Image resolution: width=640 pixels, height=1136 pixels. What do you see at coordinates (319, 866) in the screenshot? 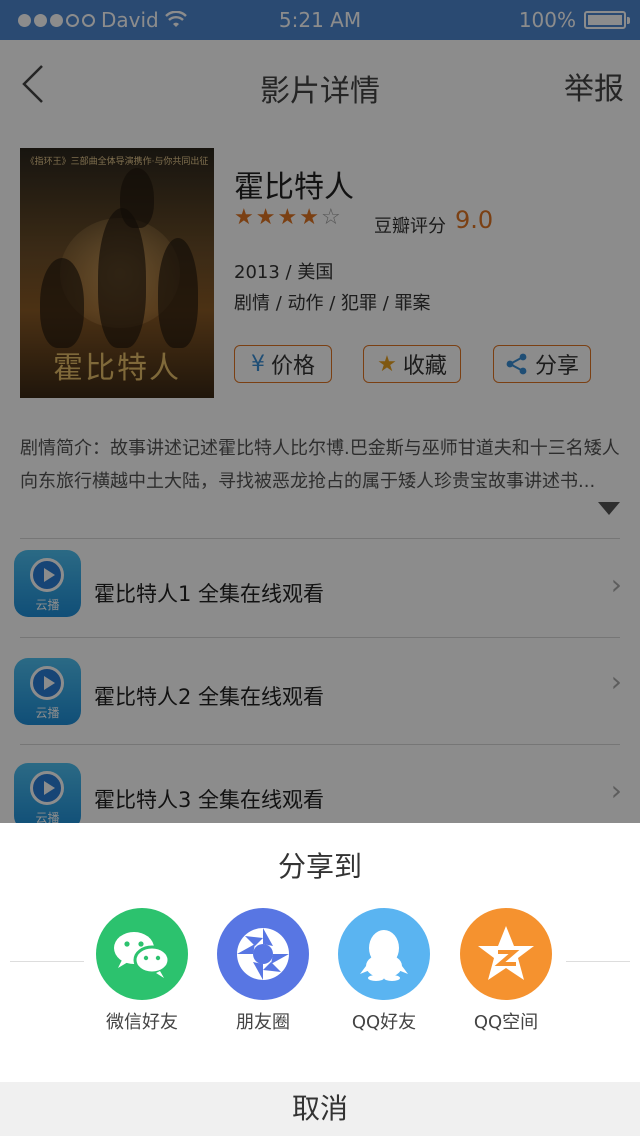
I see `share-sheet-title: 分享到` at bounding box center [319, 866].